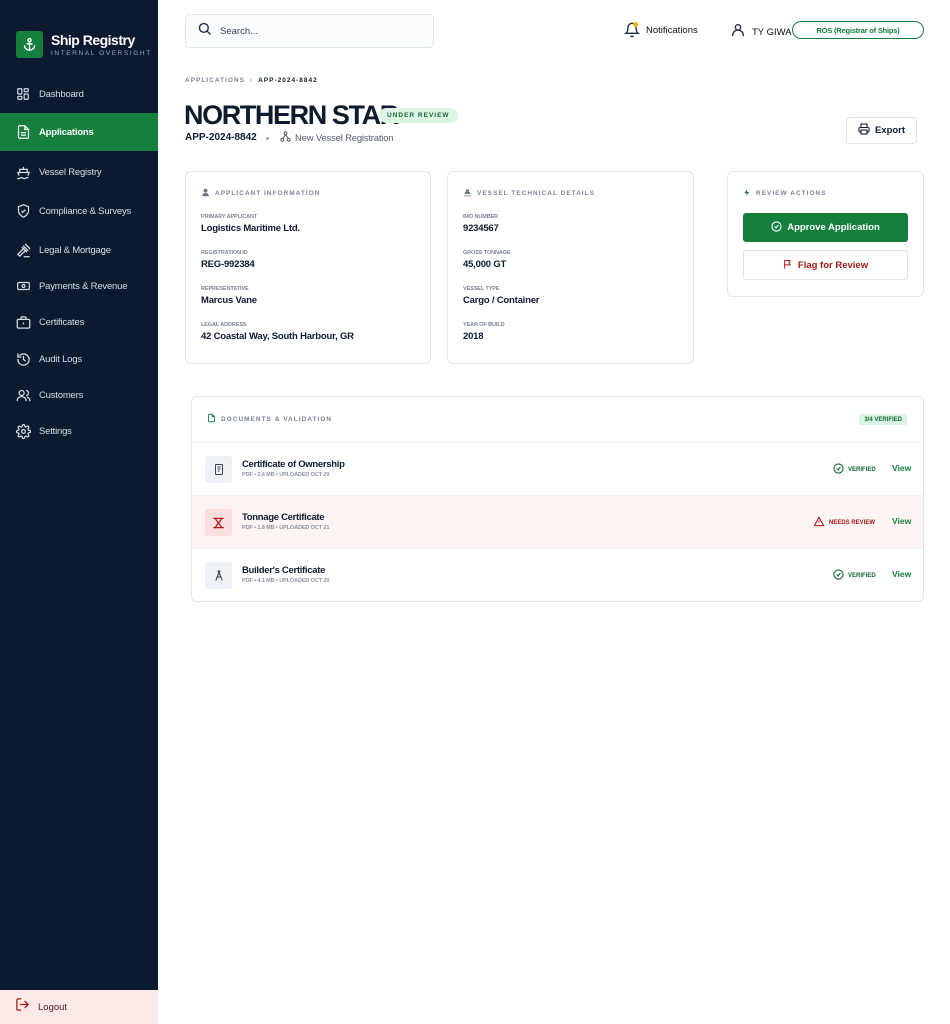 The width and height of the screenshot is (950, 1024). I want to click on gear-icon, so click(23, 431).